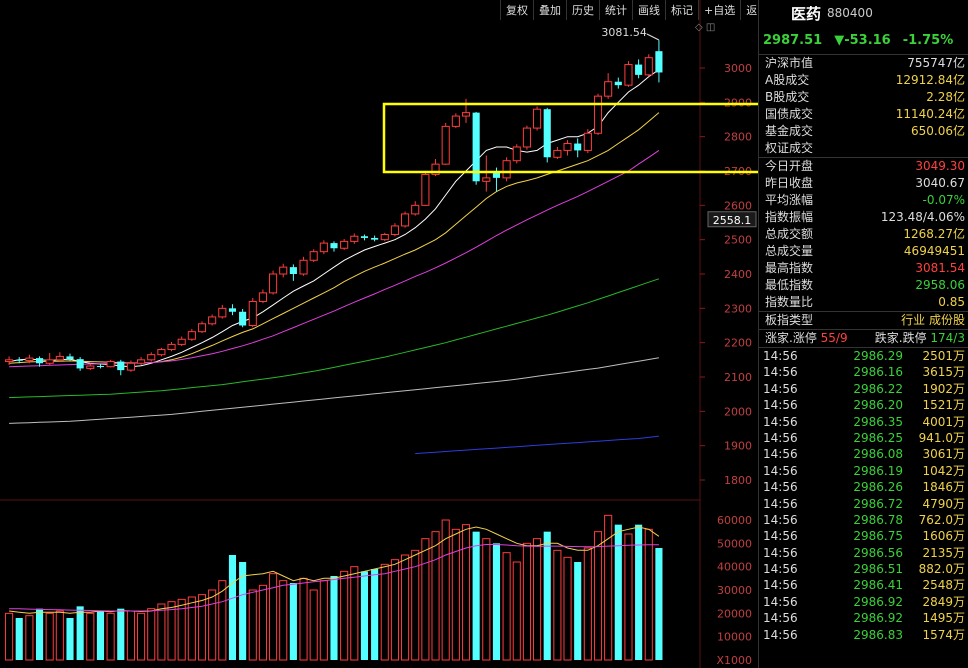 This screenshot has width=968, height=668. I want to click on tick-row: 14:56 2986.20 1521万, so click(863, 405).